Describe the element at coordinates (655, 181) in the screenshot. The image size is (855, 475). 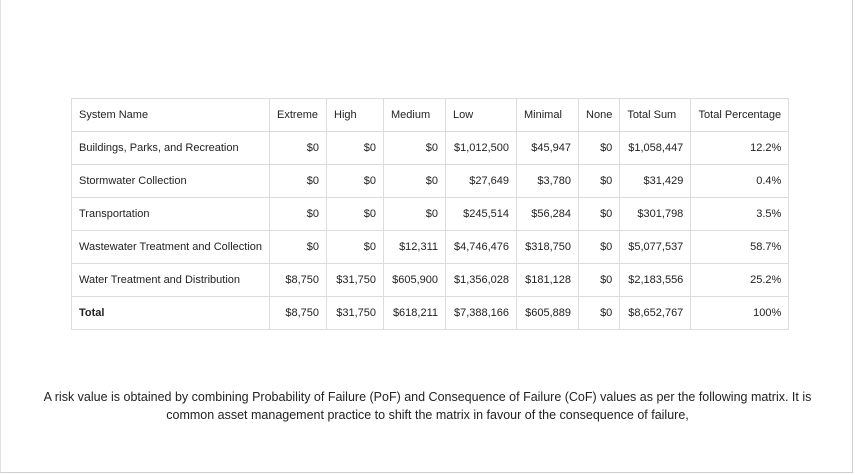
I see `cell-total-sum: $31,429` at that location.